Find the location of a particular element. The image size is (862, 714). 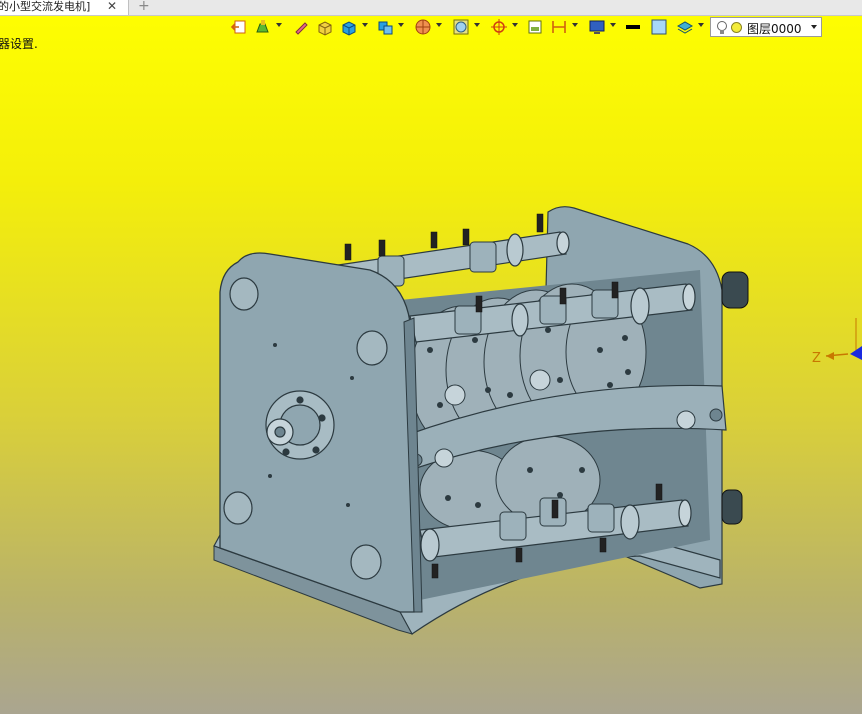

close-icon: ✕ is located at coordinates (112, 6).